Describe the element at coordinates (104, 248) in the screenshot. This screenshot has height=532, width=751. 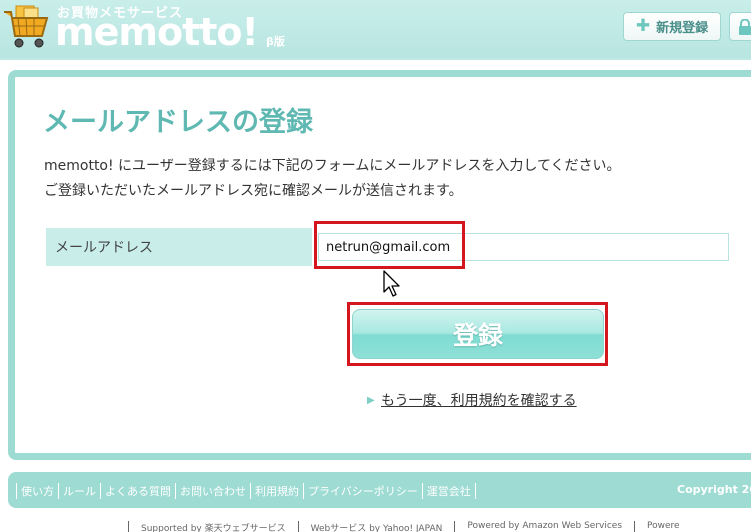
I see `email-label: メールアドレス` at that location.